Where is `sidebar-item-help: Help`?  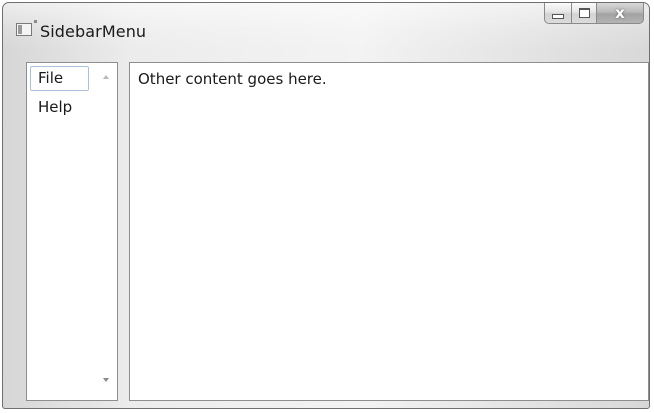
sidebar-item-help: Help is located at coordinates (59, 107).